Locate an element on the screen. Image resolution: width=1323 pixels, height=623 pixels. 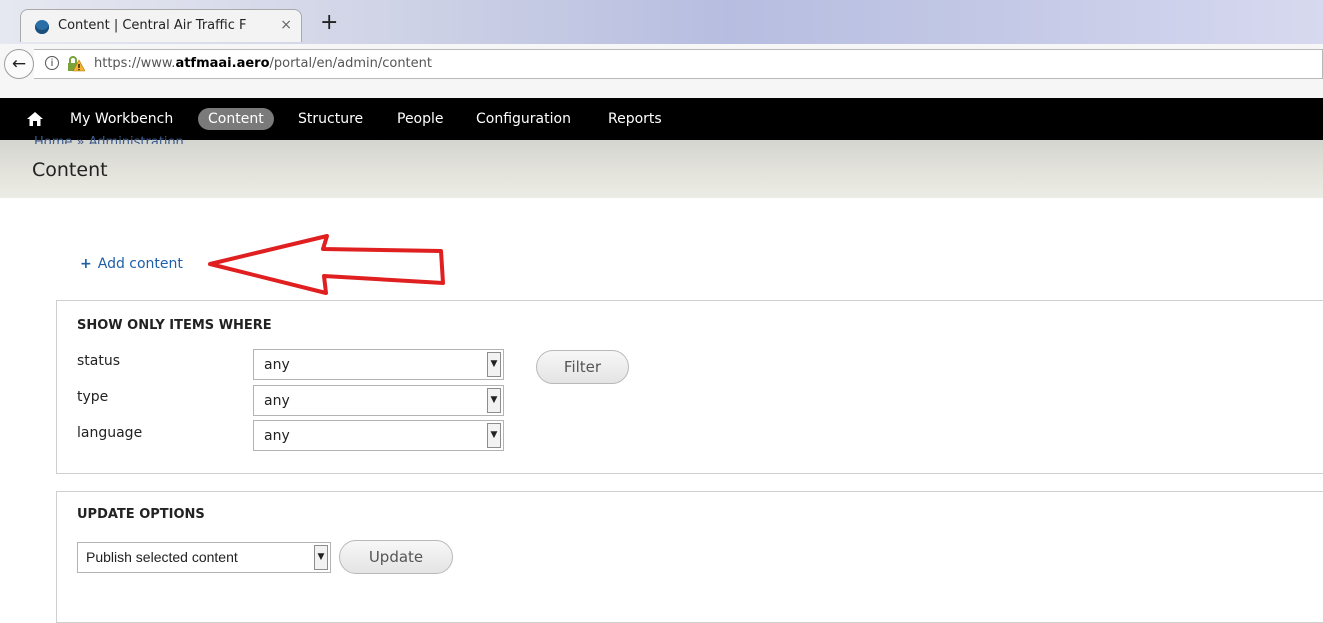
filter-button: Filter is located at coordinates (582, 367).